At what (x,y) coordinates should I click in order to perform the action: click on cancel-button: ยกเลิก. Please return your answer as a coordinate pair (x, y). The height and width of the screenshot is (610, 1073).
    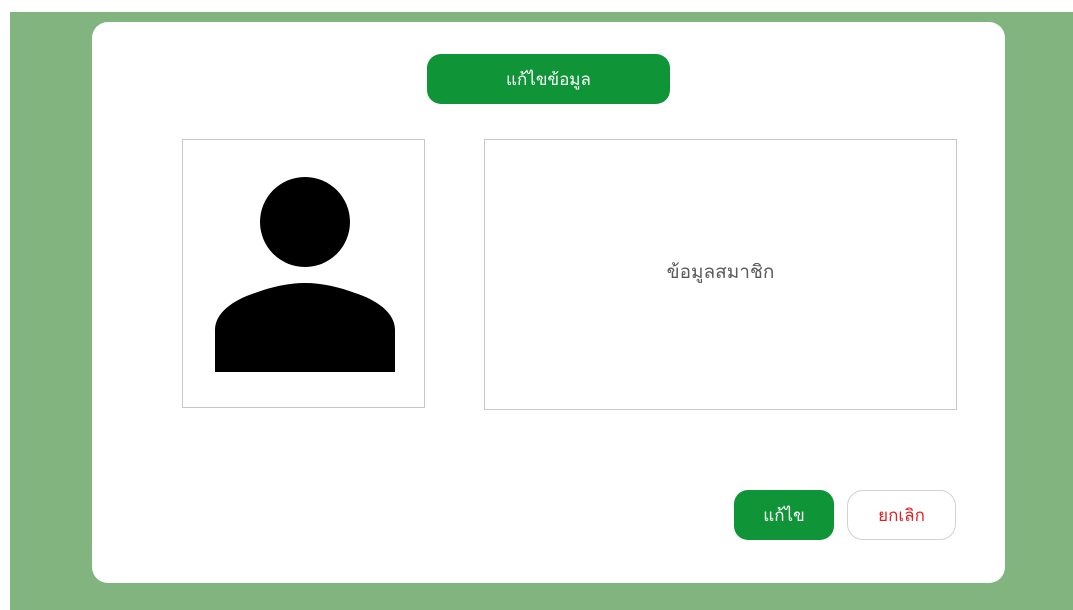
    Looking at the image, I should click on (901, 515).